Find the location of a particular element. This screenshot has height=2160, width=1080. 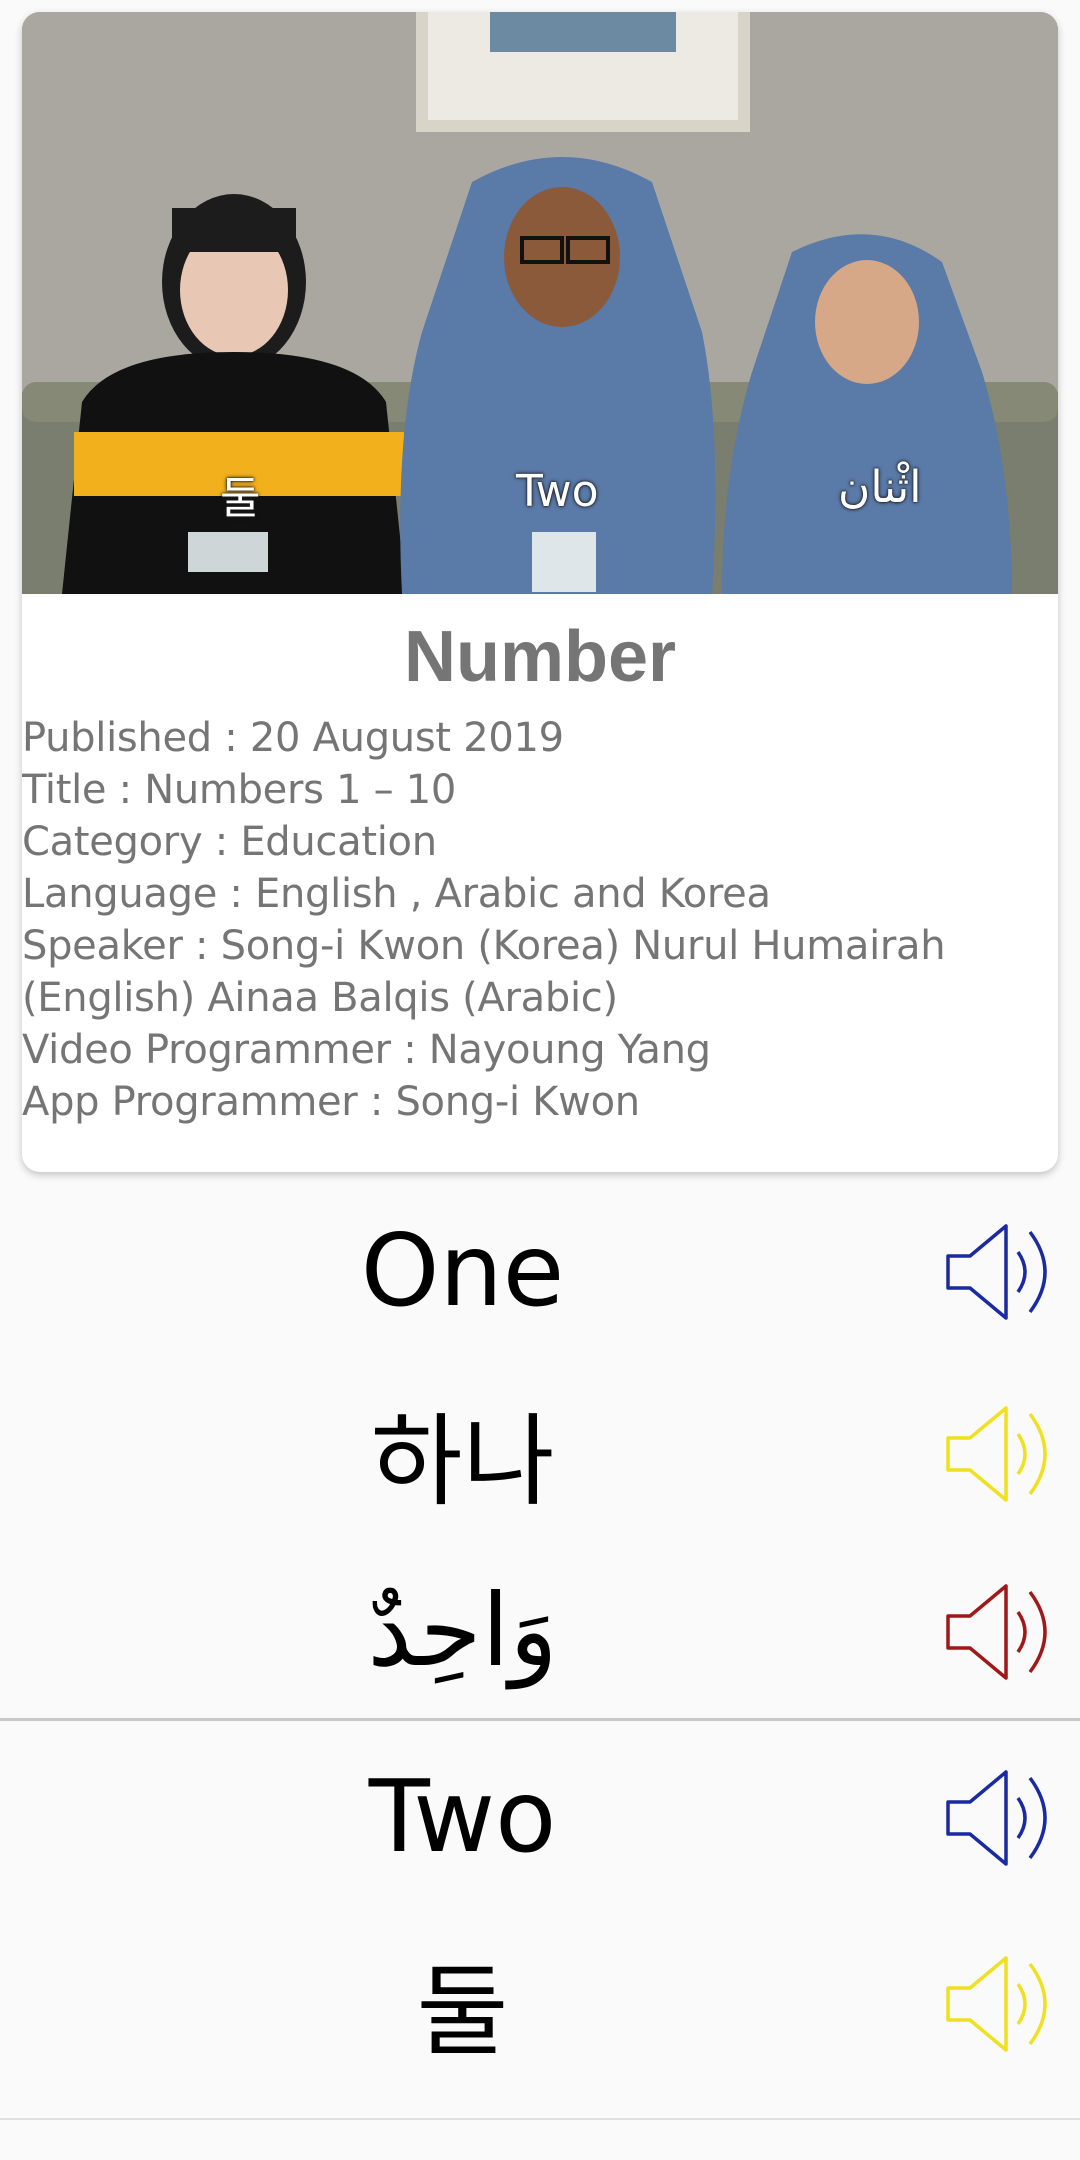

word-text: 둘 is located at coordinates (462, 2011).